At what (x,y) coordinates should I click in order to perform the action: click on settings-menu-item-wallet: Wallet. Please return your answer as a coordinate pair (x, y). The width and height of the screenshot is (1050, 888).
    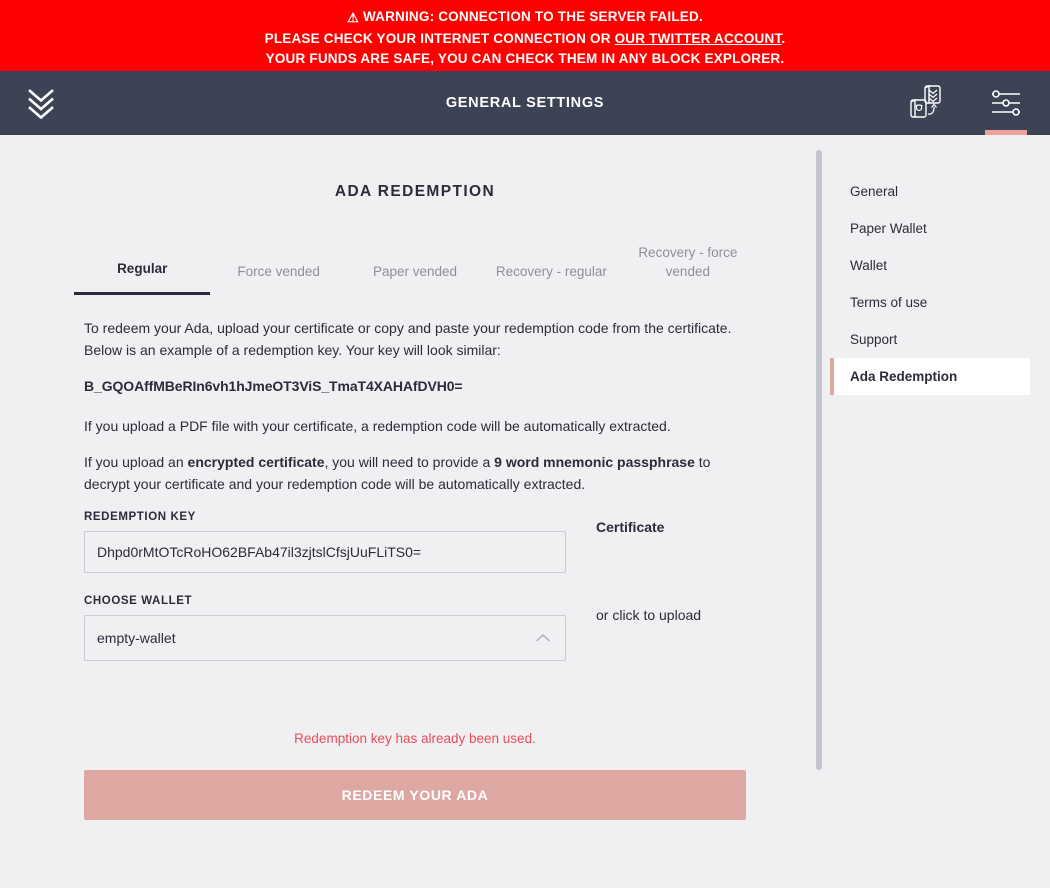
    Looking at the image, I should click on (930, 265).